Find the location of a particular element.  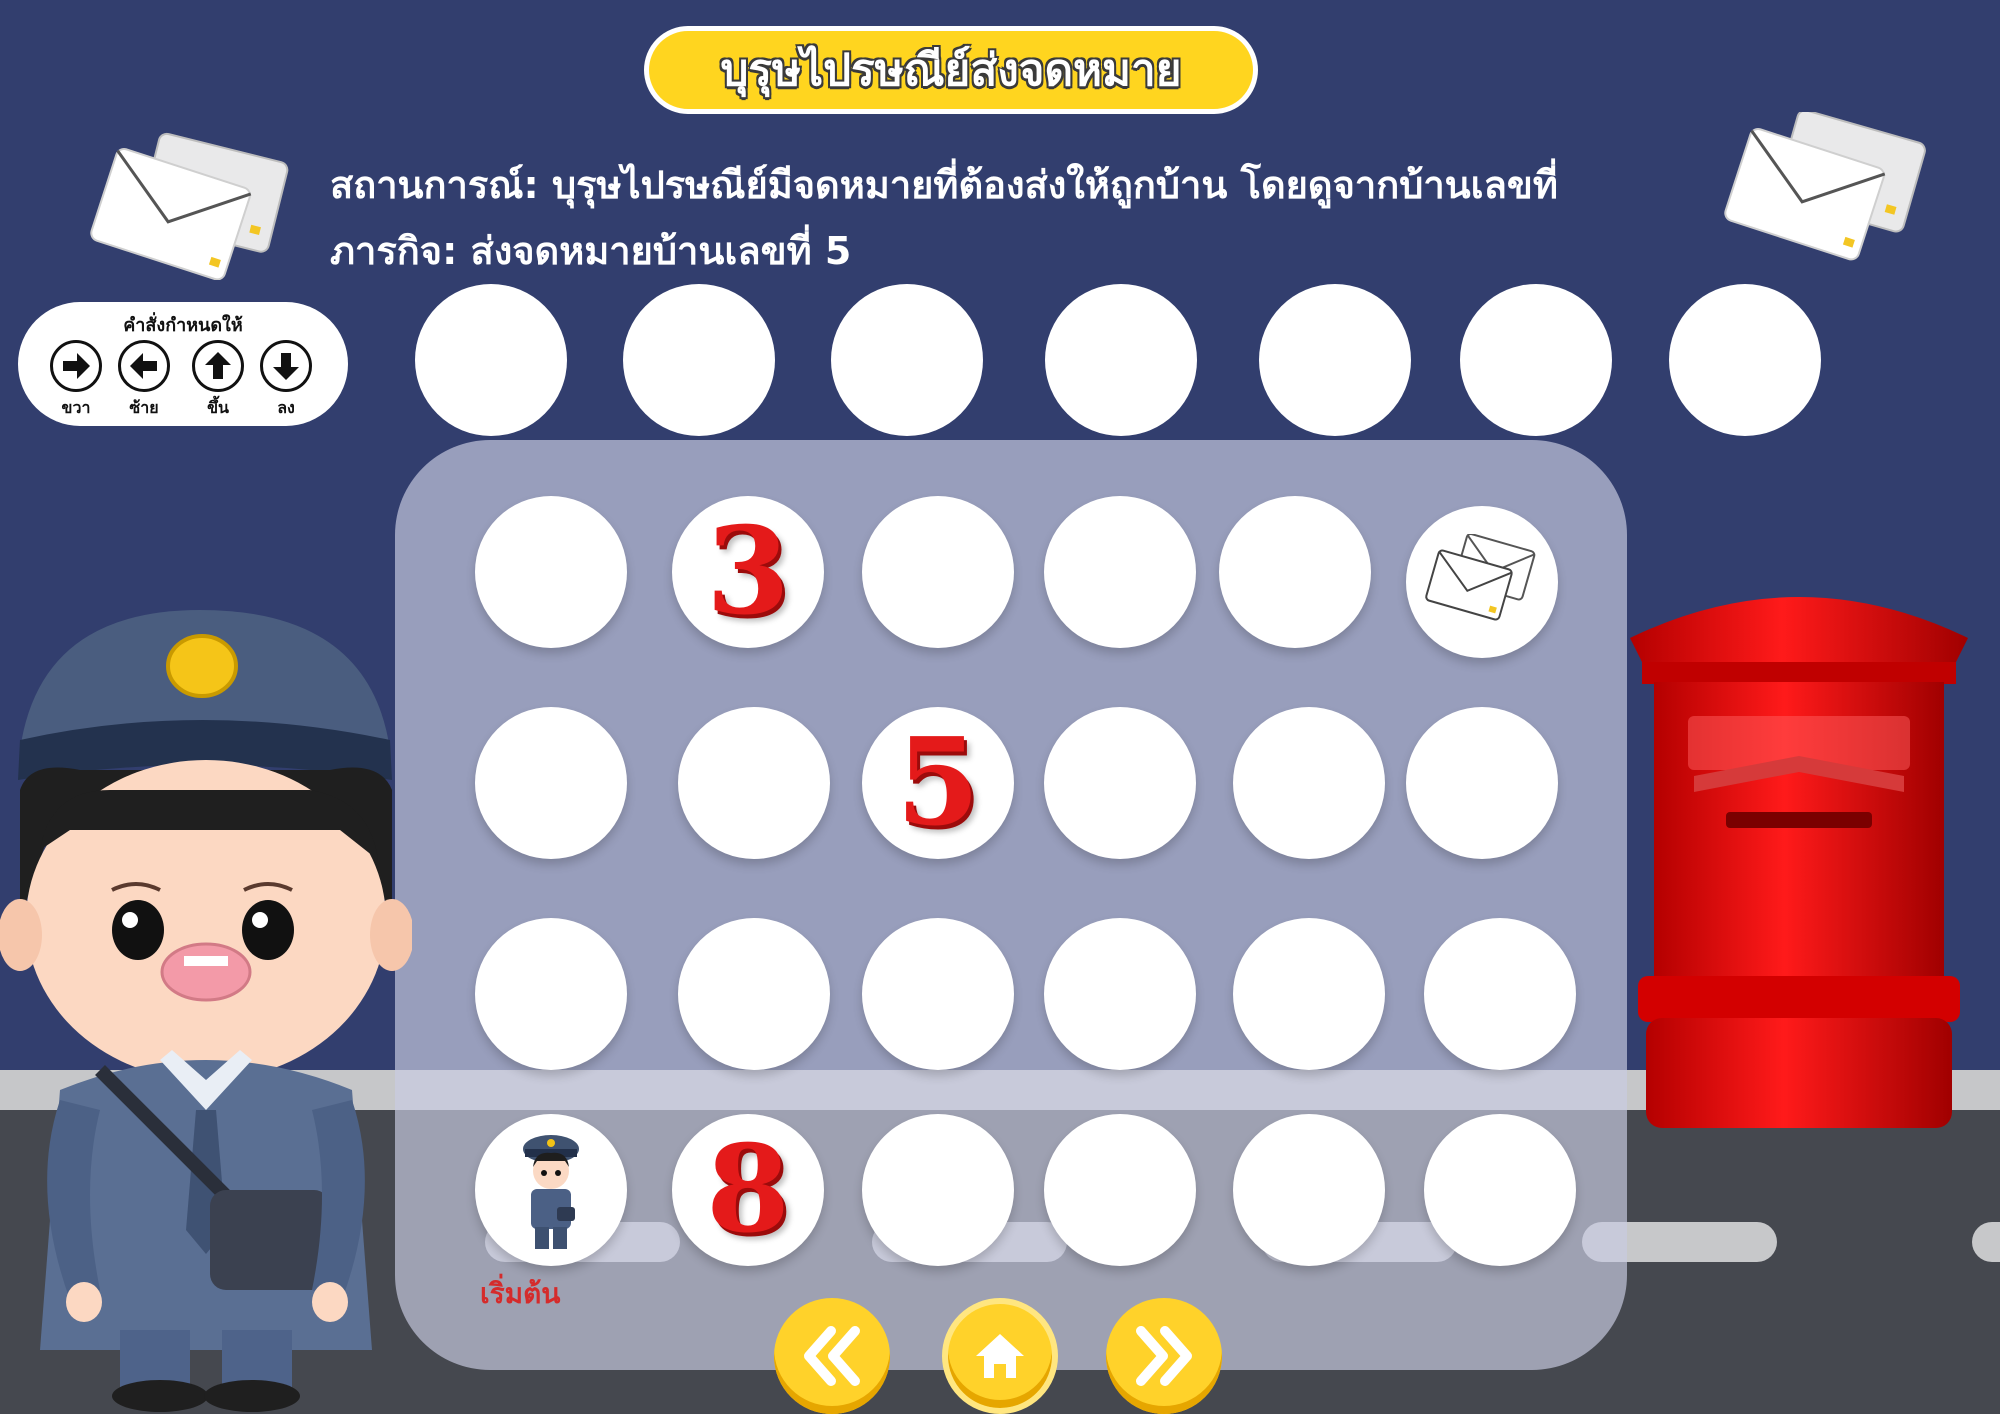

arrow-left-icon is located at coordinates (144, 366).